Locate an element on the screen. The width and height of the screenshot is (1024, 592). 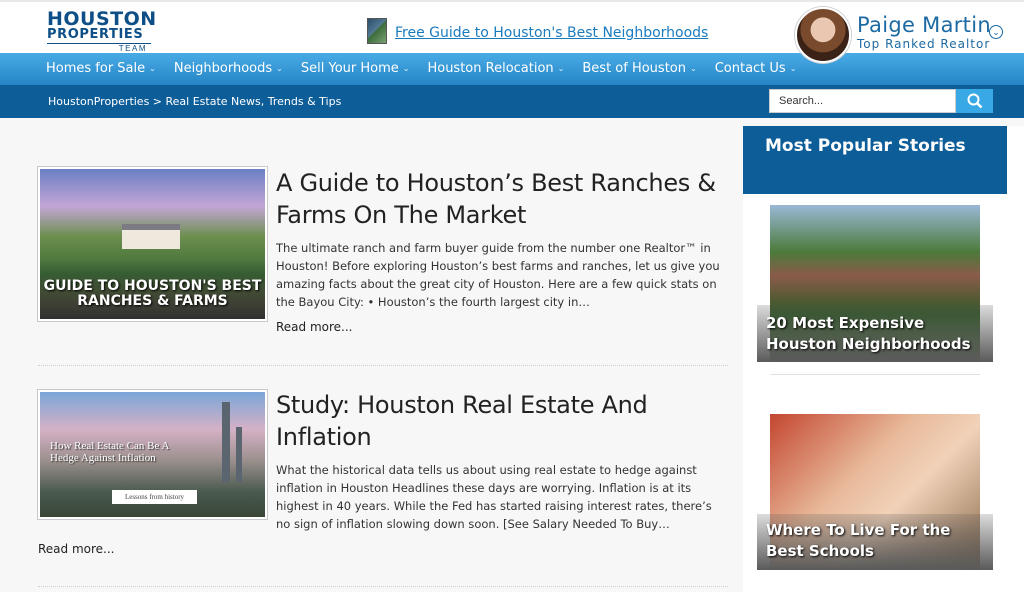
nav-item-neighborhoods: Neighborhoods ⌄ is located at coordinates (228, 69).